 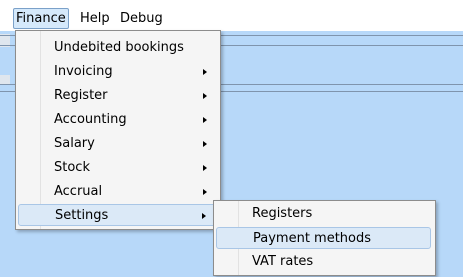 What do you see at coordinates (72, 167) in the screenshot?
I see `menu-item-label: Stock` at bounding box center [72, 167].